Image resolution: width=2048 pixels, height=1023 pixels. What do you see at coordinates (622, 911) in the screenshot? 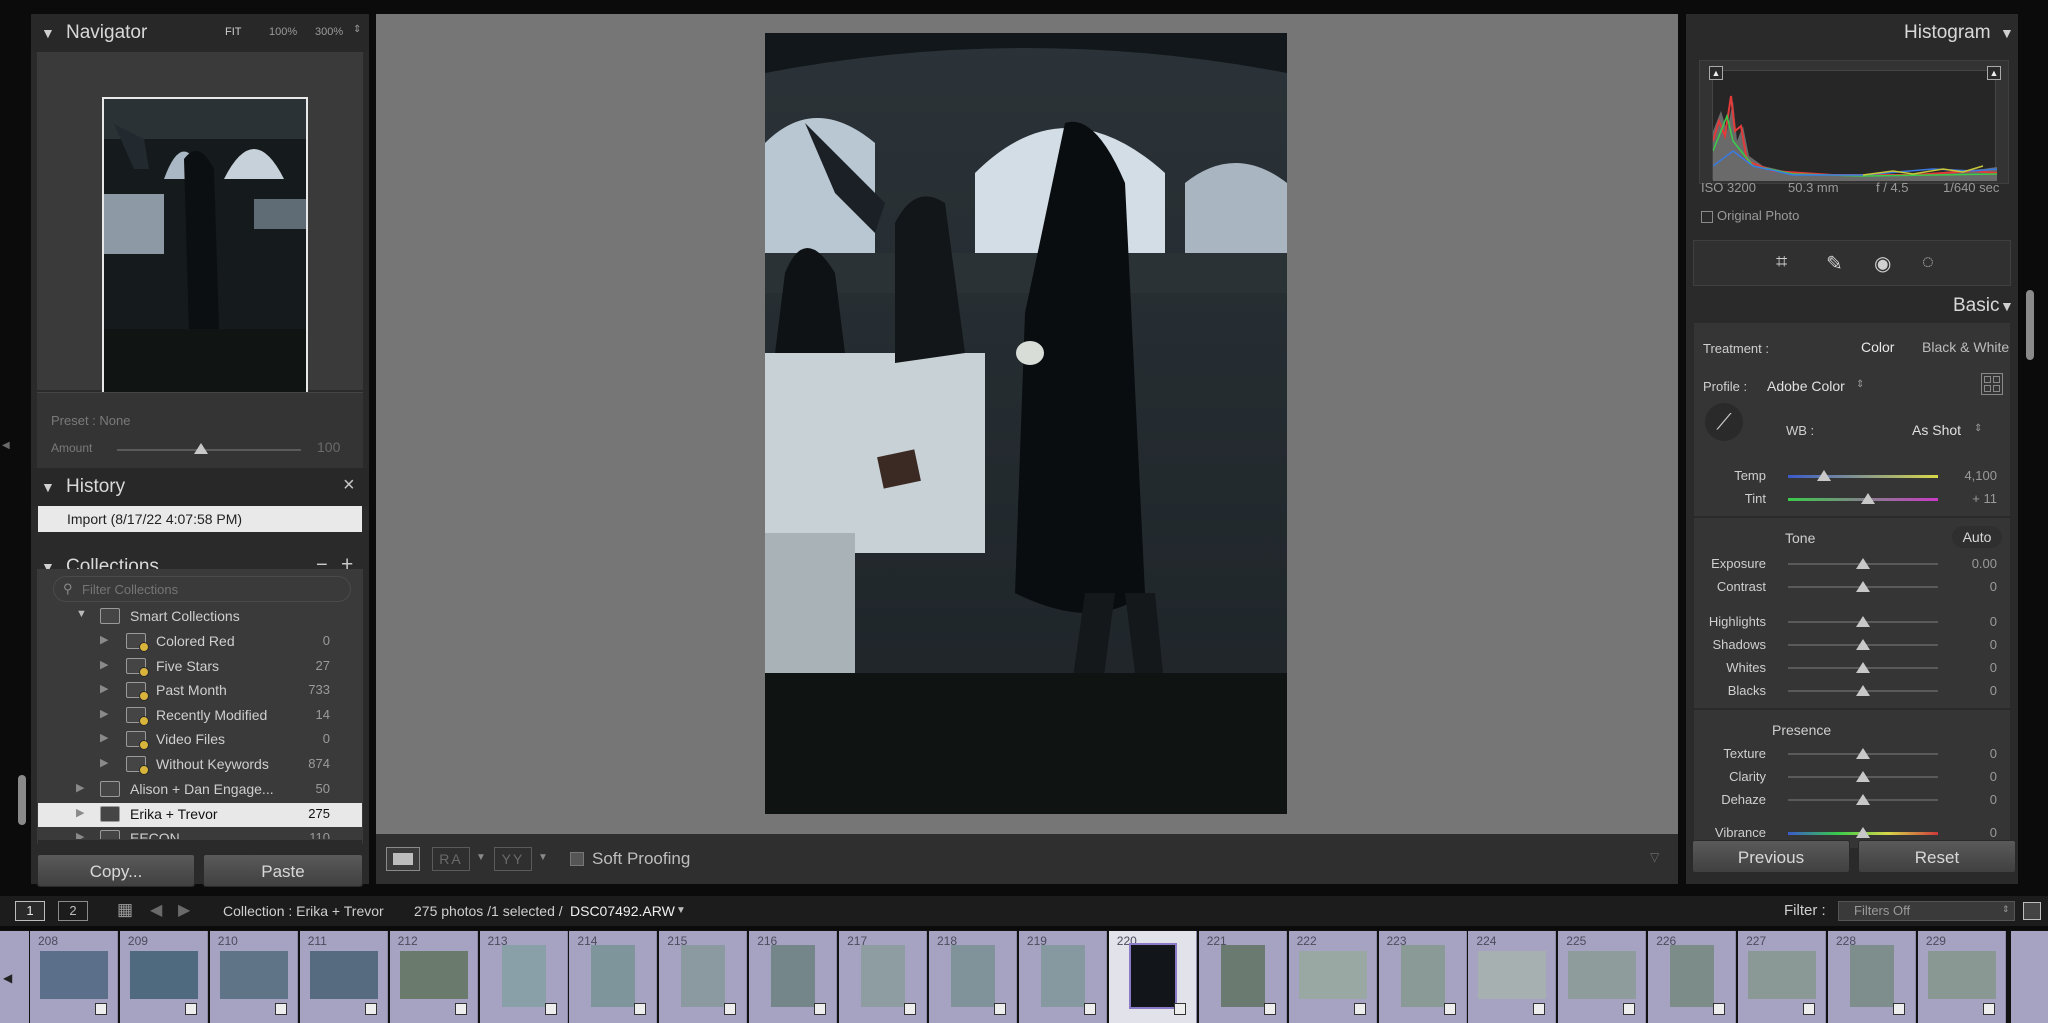
I see `filename: DSC07492.ARW` at bounding box center [622, 911].